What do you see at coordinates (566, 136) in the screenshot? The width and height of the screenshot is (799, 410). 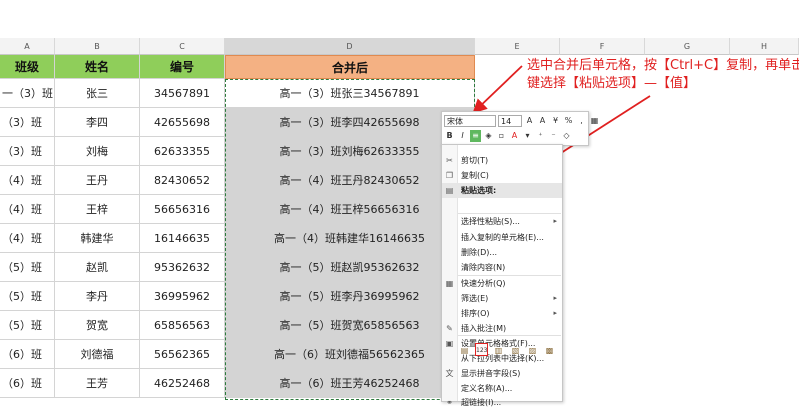 I see `eraser-icon: ◇` at bounding box center [566, 136].